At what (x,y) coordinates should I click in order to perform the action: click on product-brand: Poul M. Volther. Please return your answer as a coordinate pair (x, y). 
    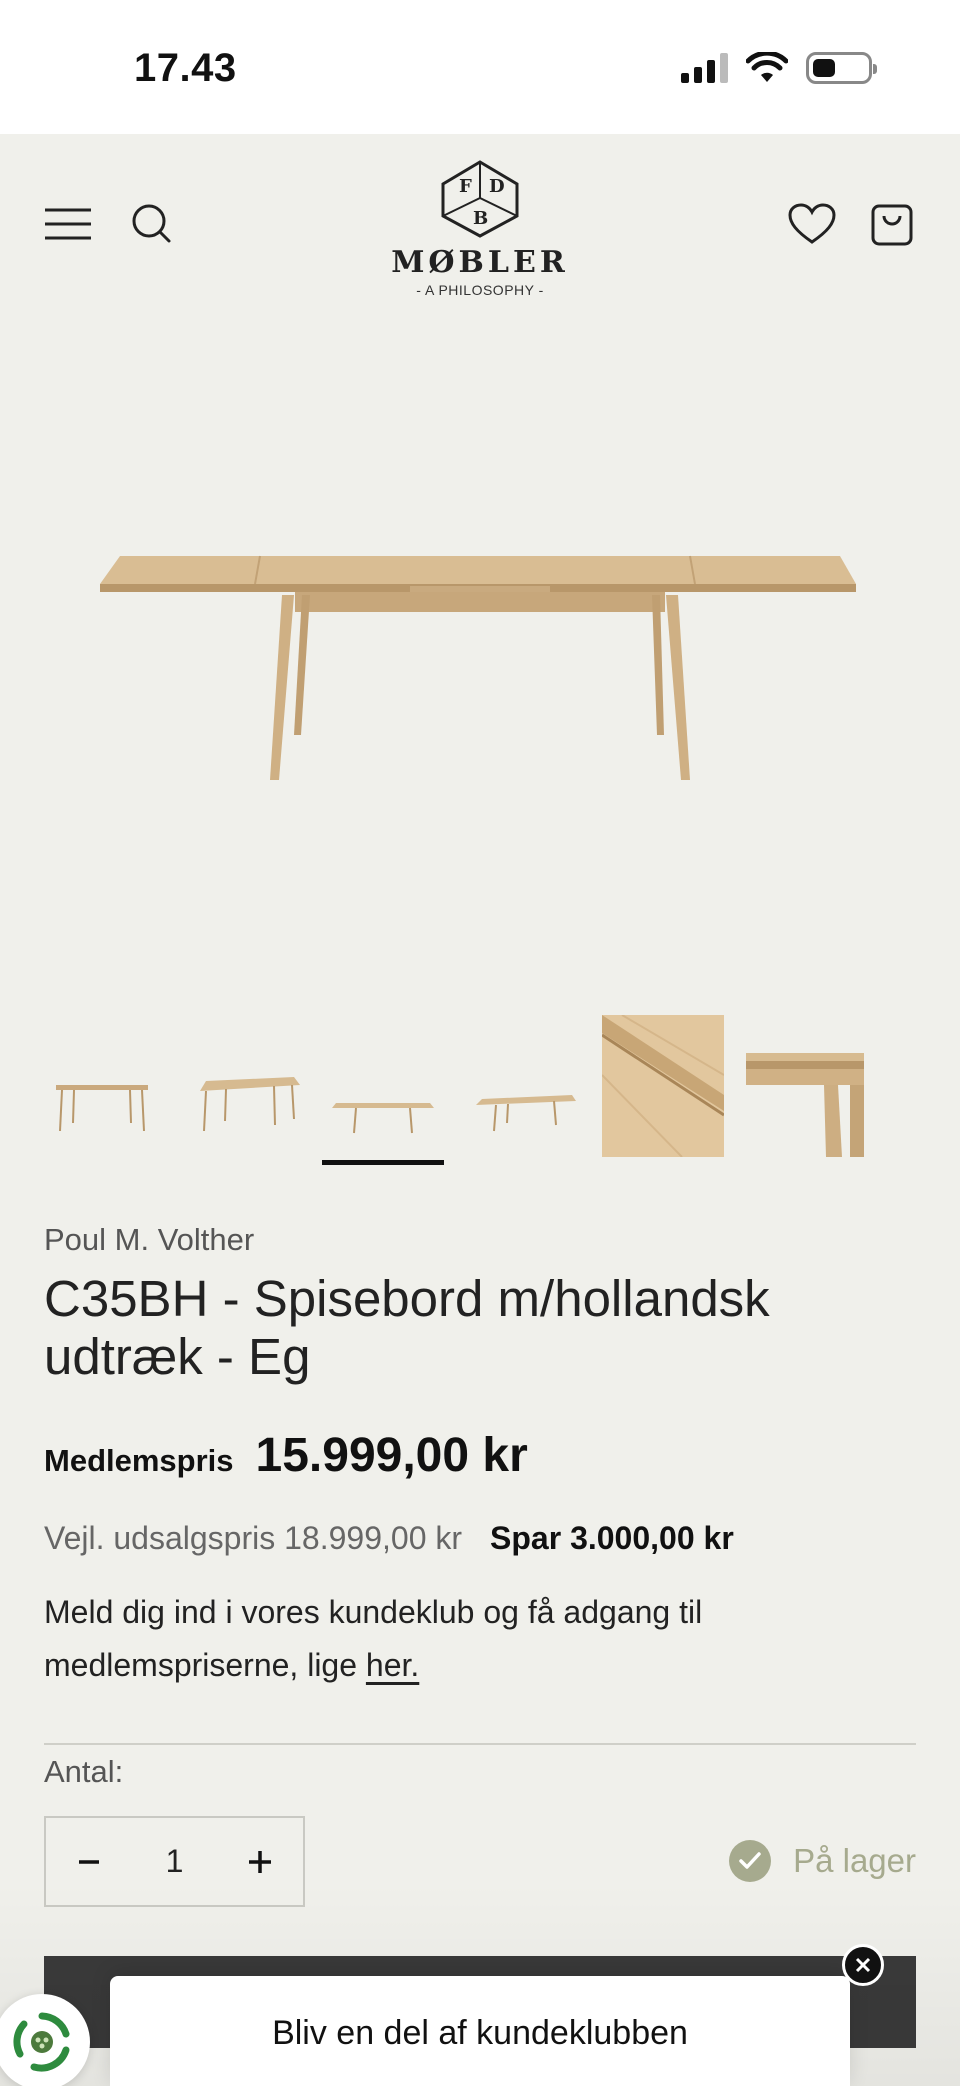
    Looking at the image, I should click on (149, 1240).